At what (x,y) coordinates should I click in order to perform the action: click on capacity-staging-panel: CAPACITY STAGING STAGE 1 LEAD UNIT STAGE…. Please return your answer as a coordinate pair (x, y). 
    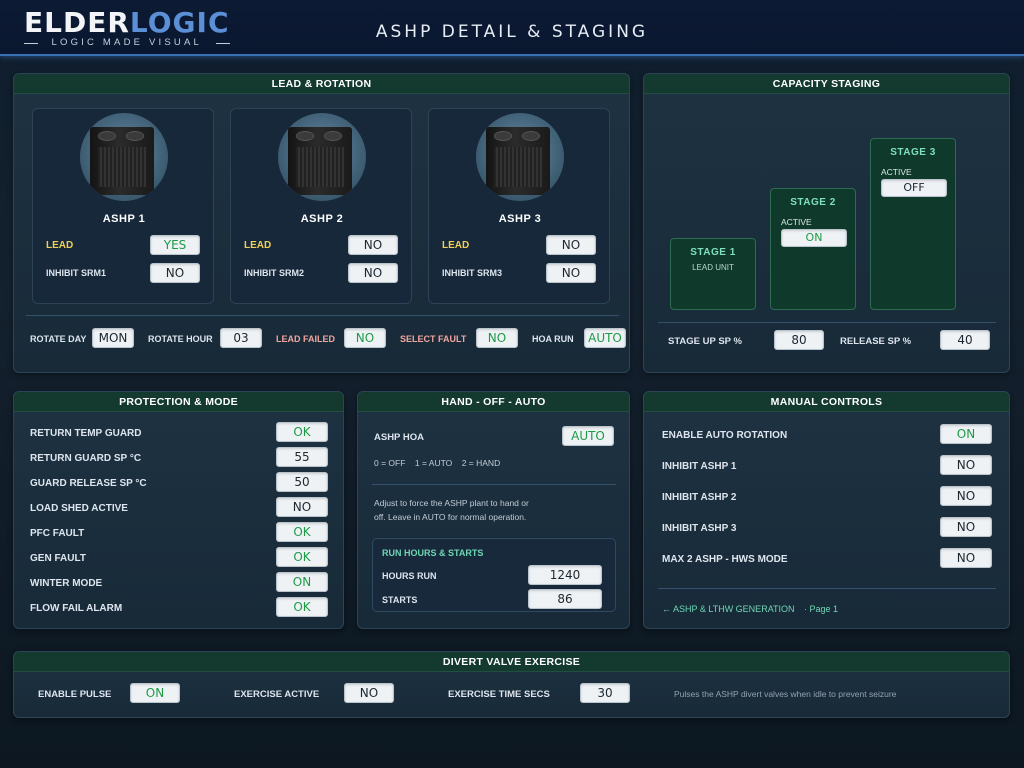
    Looking at the image, I should click on (826, 223).